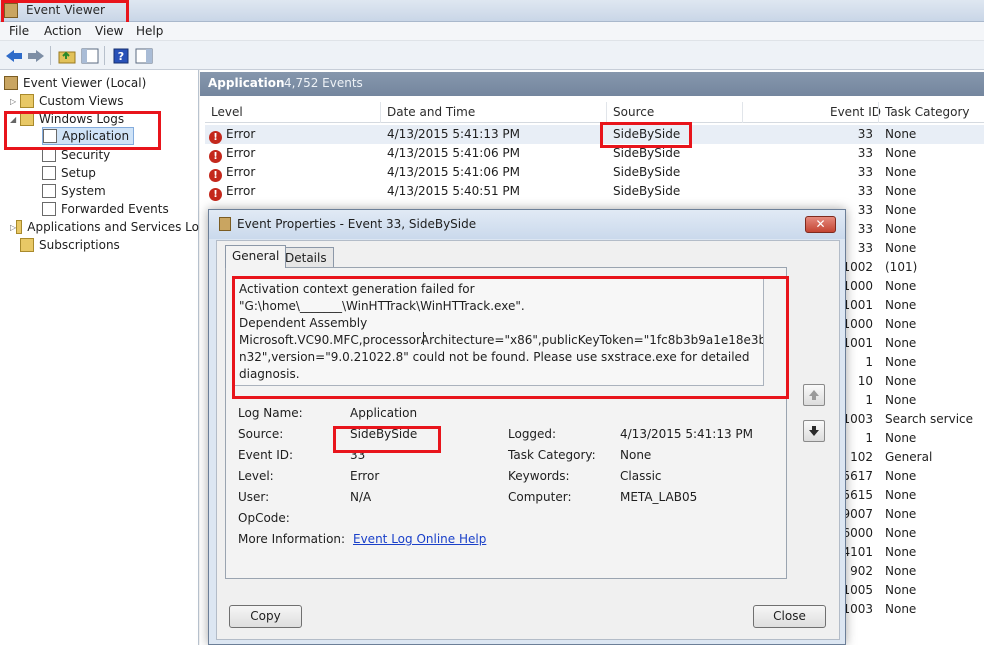 The width and height of the screenshot is (984, 645). I want to click on datetime-cell: 4/13/2015 5:41:06 PM, so click(454, 153).